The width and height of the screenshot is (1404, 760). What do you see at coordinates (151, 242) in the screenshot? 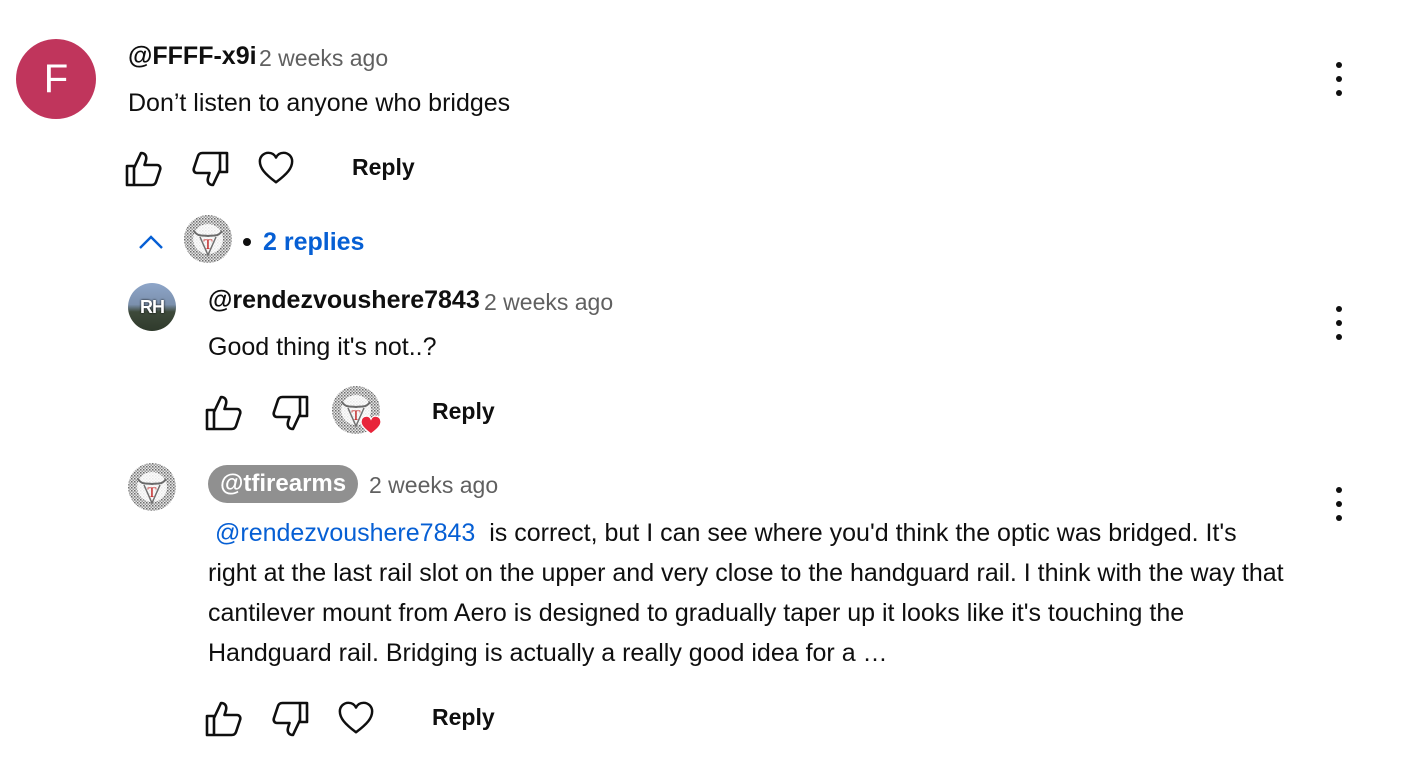
I see `chevron-up-icon` at bounding box center [151, 242].